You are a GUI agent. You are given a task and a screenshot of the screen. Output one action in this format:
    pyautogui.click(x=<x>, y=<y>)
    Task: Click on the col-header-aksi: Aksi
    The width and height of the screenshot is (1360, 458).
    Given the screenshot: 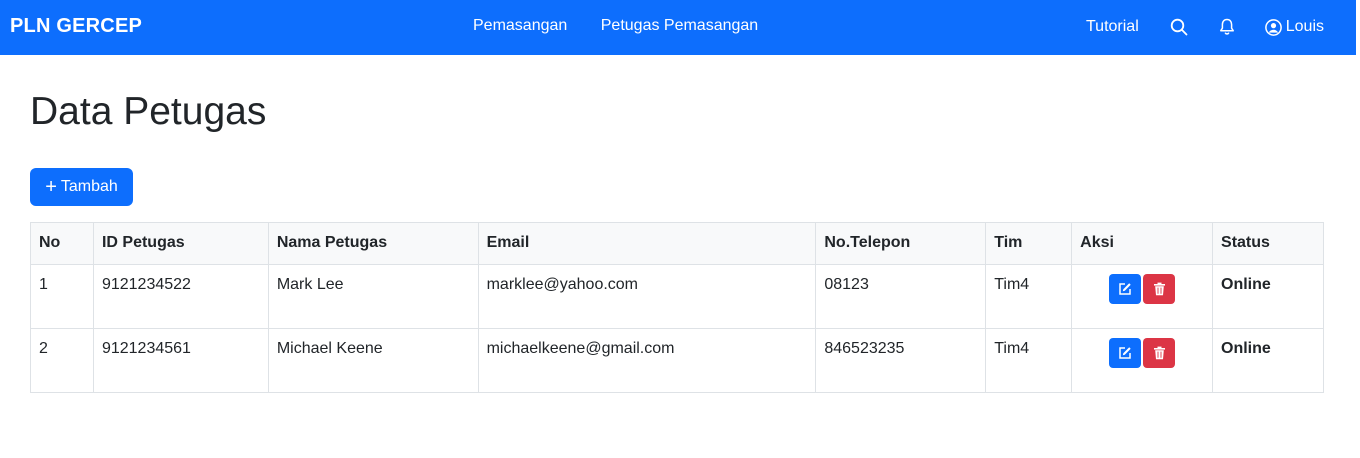 What is the action you would take?
    pyautogui.click(x=1142, y=243)
    